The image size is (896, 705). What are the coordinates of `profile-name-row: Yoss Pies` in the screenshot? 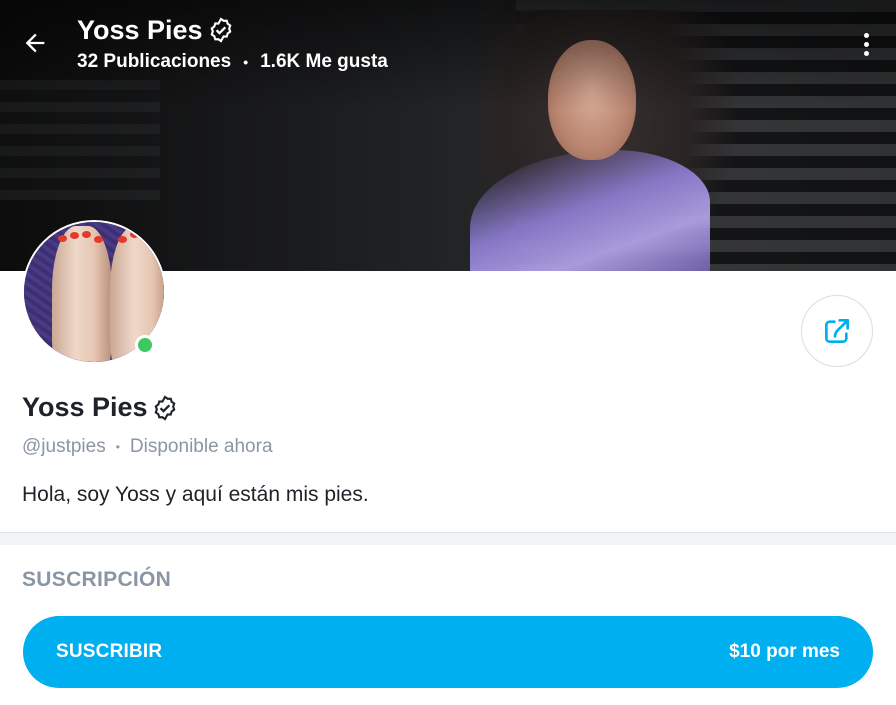 It's located at (100, 407).